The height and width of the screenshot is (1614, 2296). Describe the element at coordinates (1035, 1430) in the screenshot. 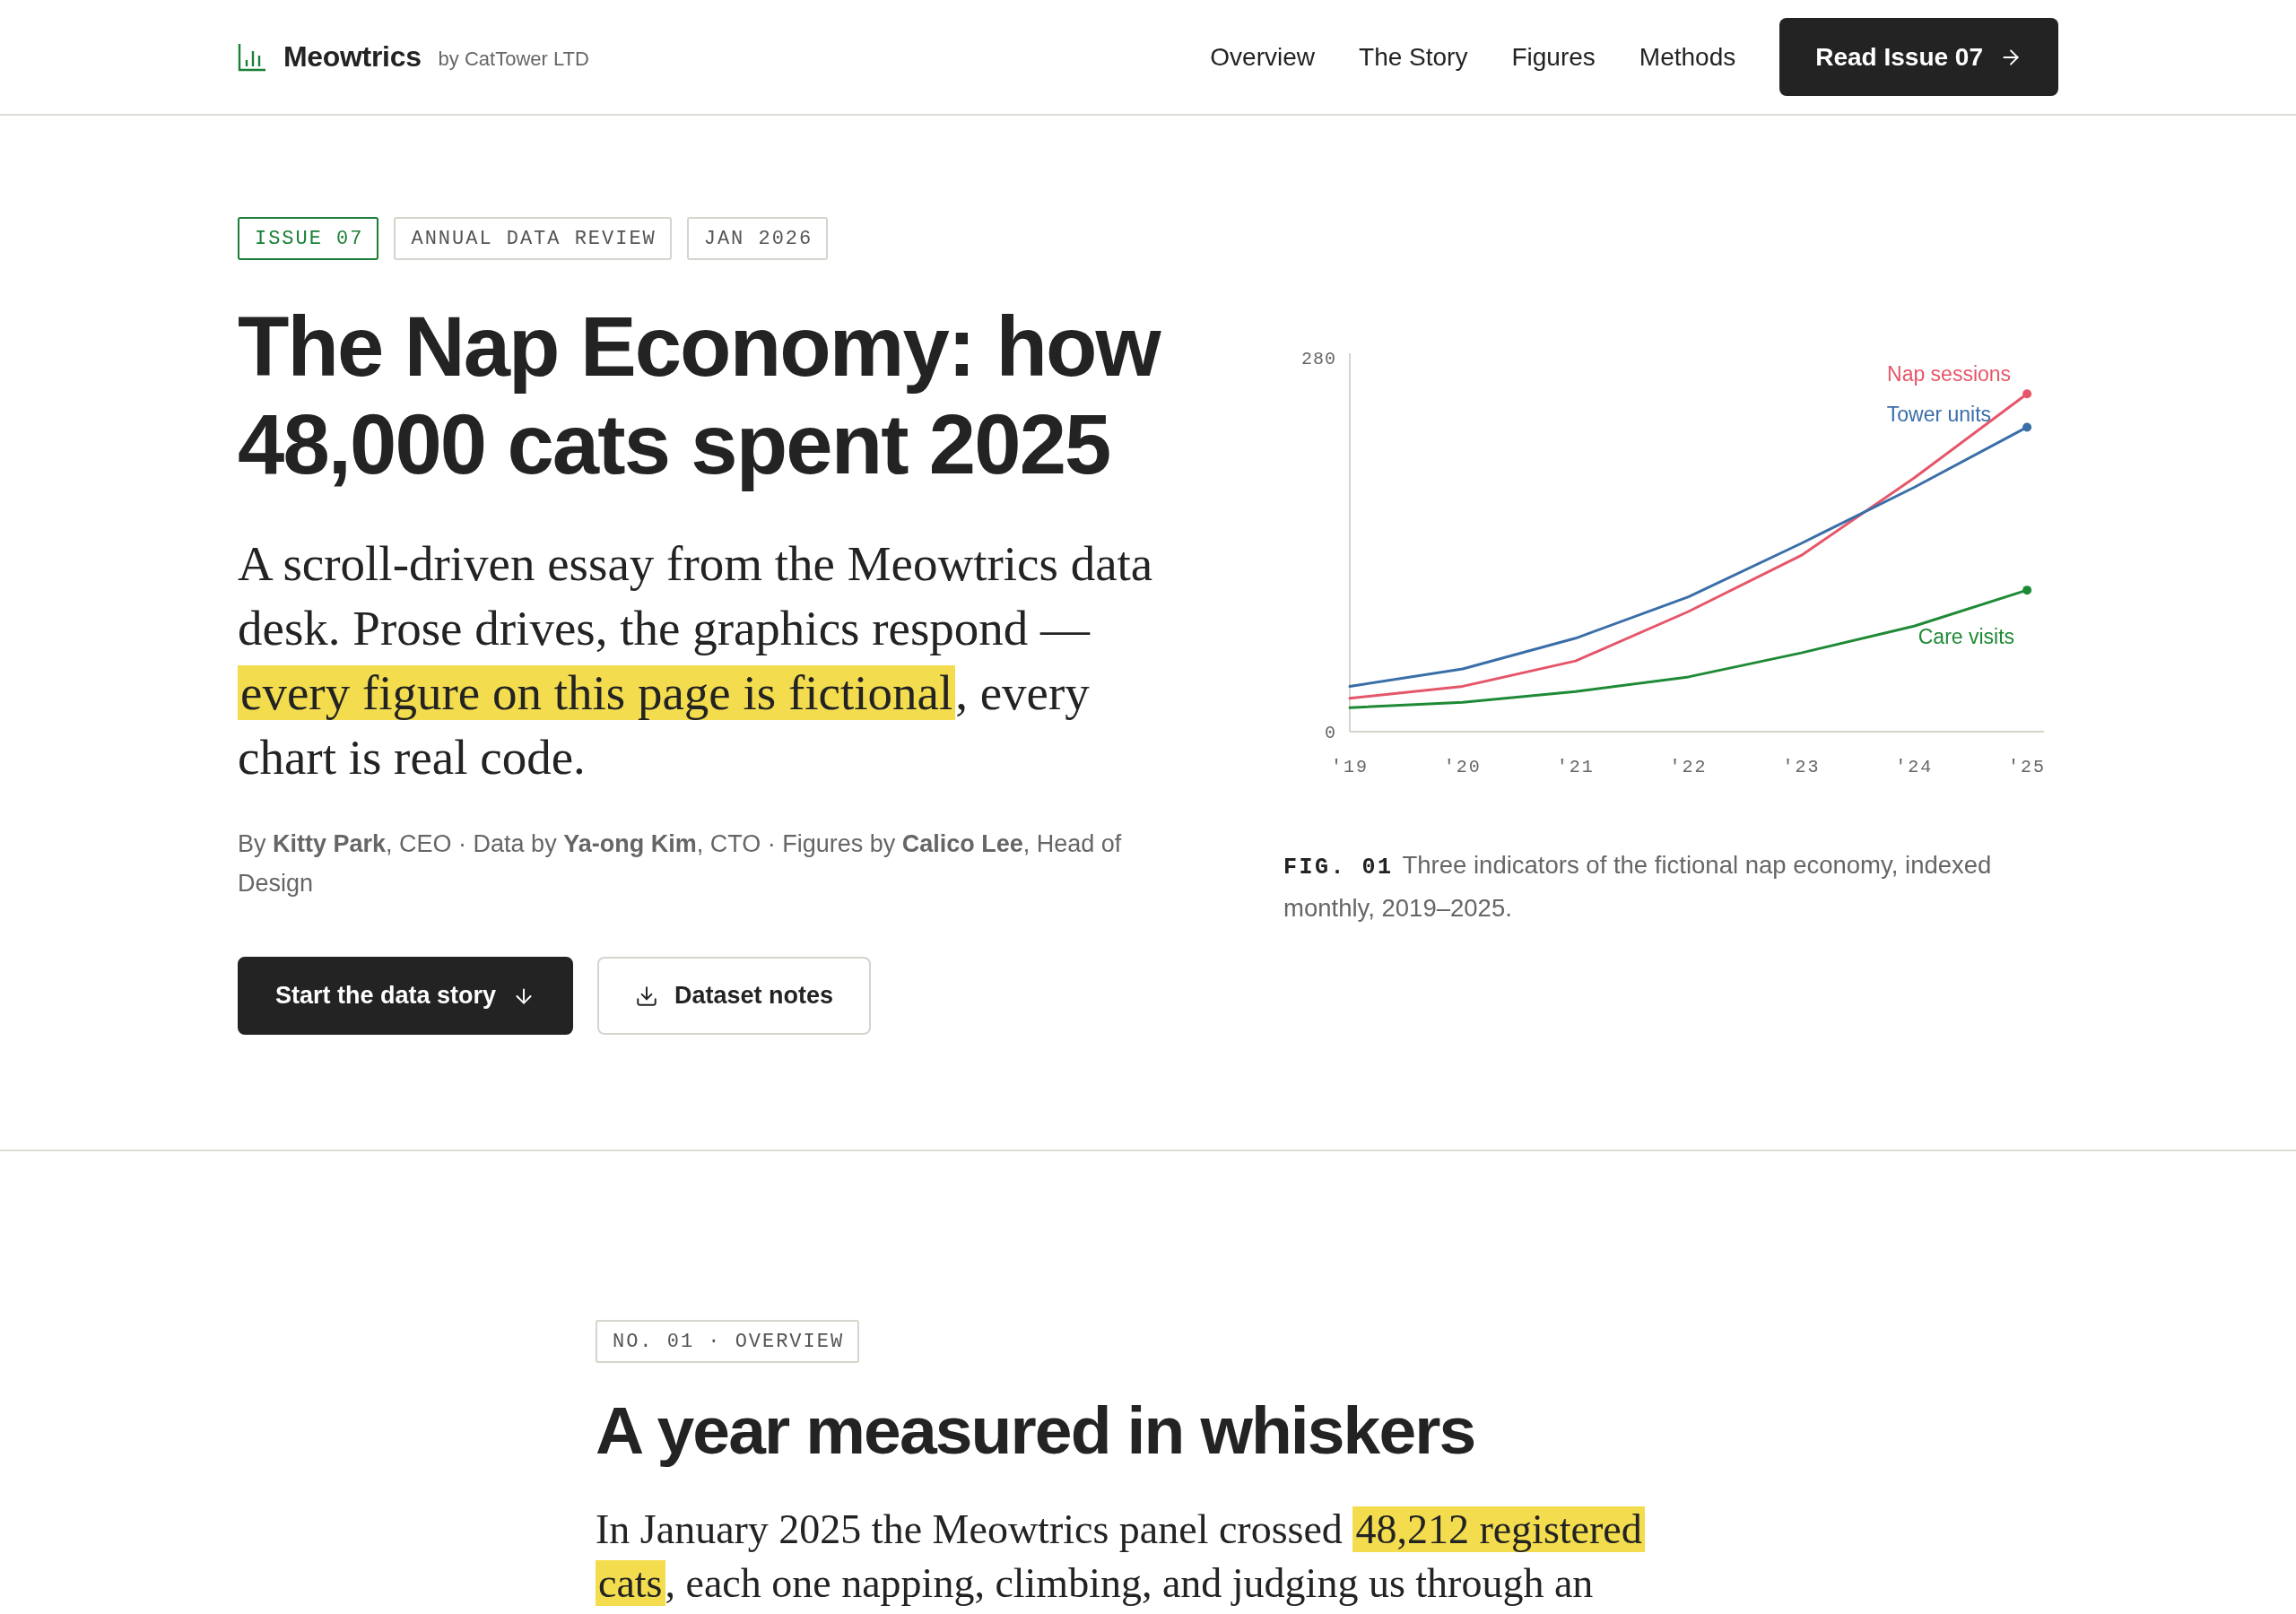

I see `section-heading: A year measured in whiskers` at that location.